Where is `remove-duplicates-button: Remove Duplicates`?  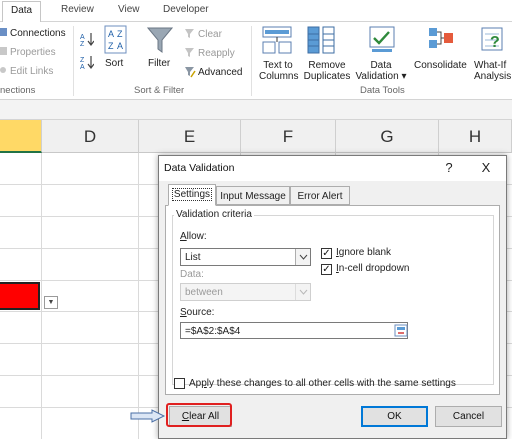
remove-duplicates-button: Remove Duplicates is located at coordinates (327, 71).